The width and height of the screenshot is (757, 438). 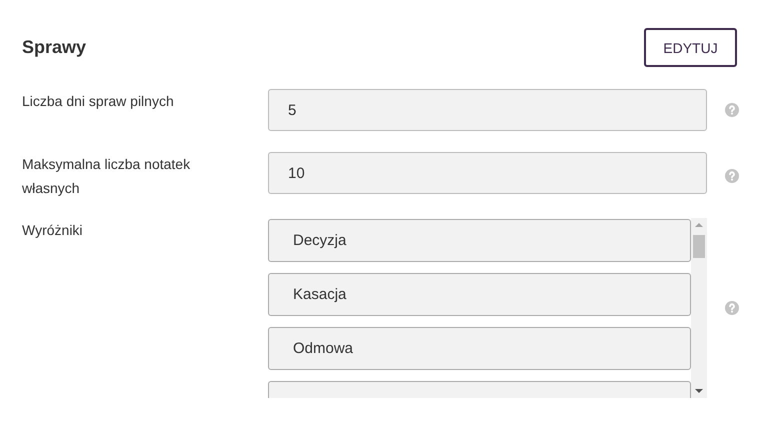 What do you see at coordinates (98, 101) in the screenshot?
I see `field-label: Liczba dni spraw pilnych` at bounding box center [98, 101].